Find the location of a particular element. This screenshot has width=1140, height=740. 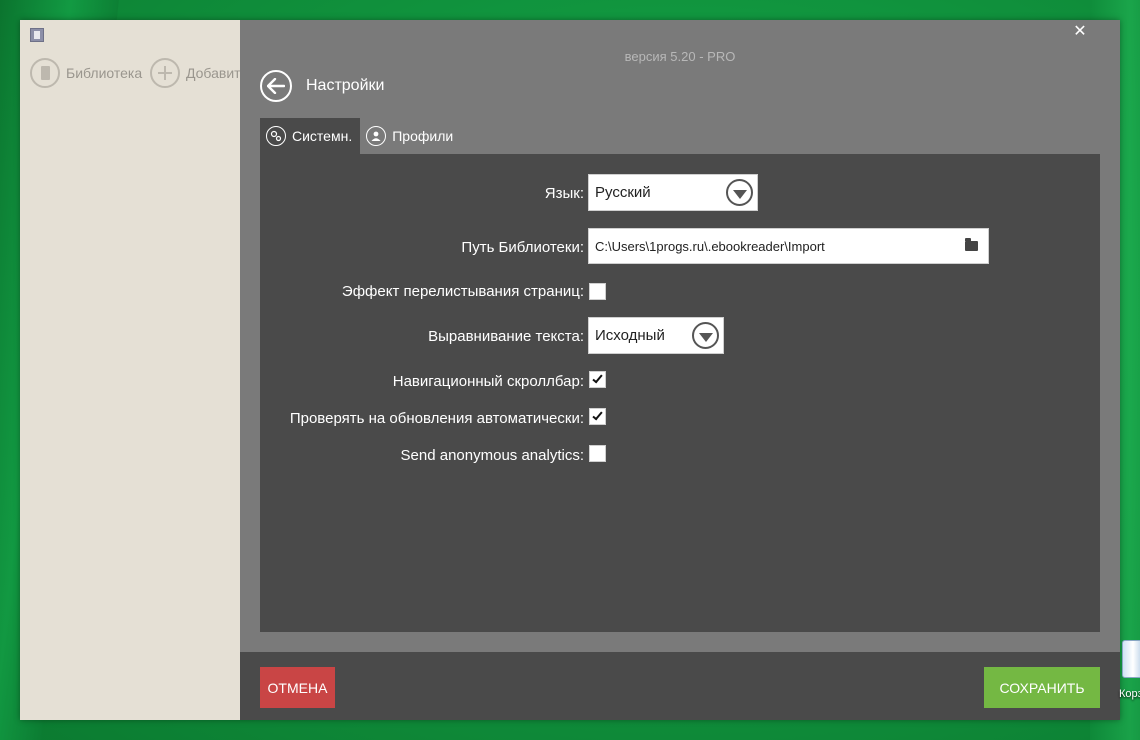

app-logo-icon is located at coordinates (37, 35).